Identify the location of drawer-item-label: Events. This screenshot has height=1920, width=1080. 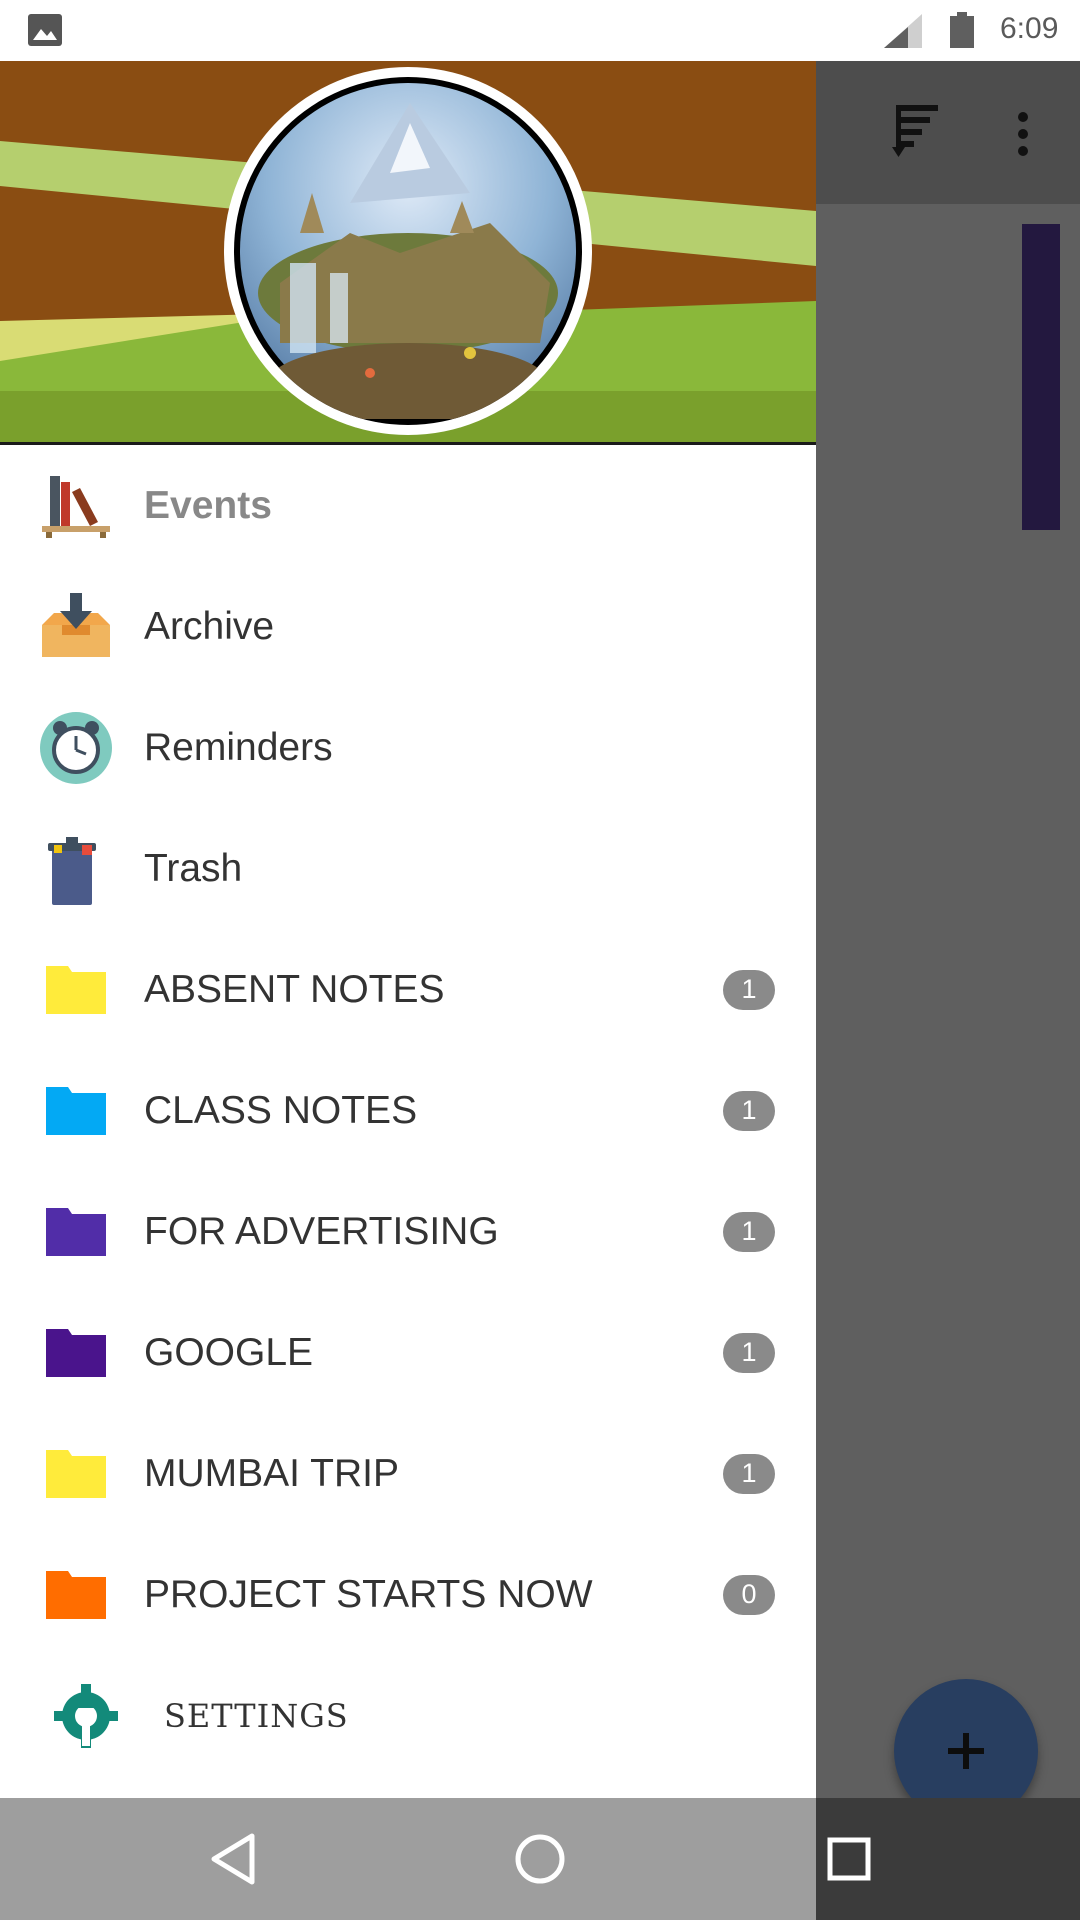
(208, 505).